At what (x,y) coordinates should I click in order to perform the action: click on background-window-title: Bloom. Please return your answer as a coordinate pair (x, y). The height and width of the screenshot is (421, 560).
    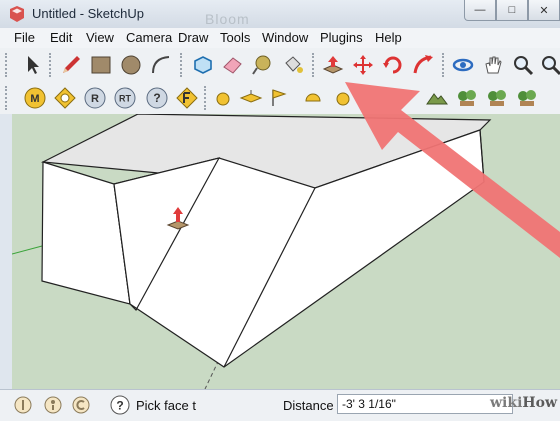
    Looking at the image, I should click on (227, 19).